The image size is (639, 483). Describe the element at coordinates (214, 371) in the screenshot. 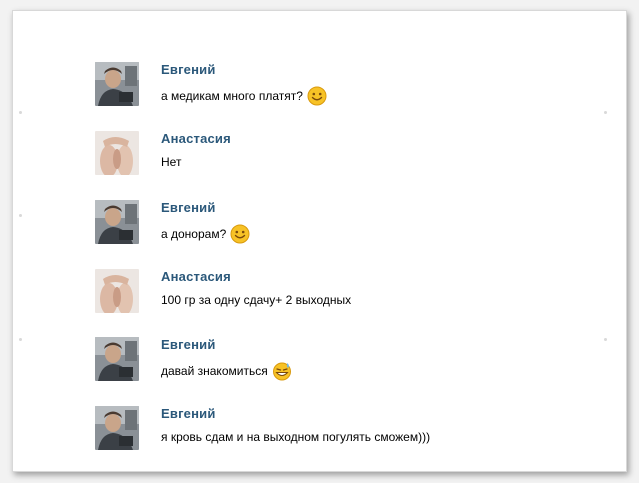

I see `message-body: давай знакомиться` at that location.